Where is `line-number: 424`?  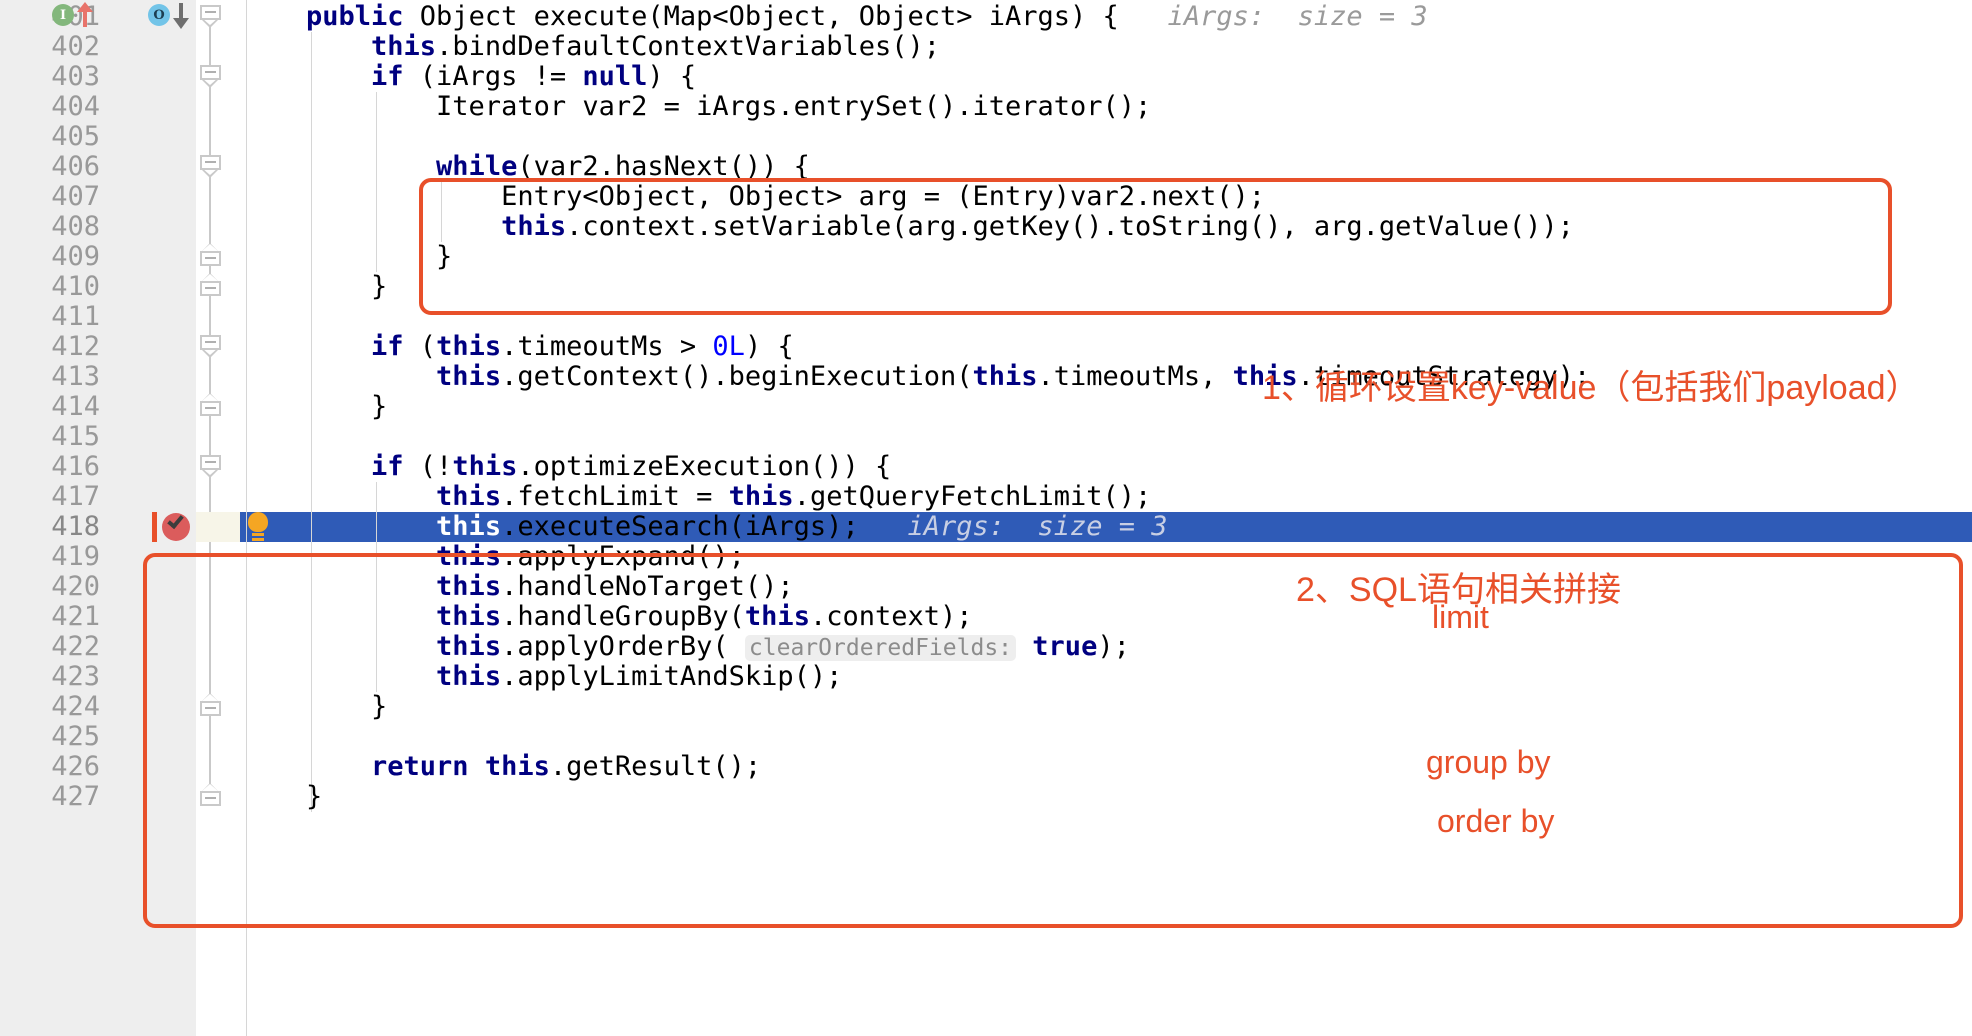
line-number: 424 is located at coordinates (75, 706).